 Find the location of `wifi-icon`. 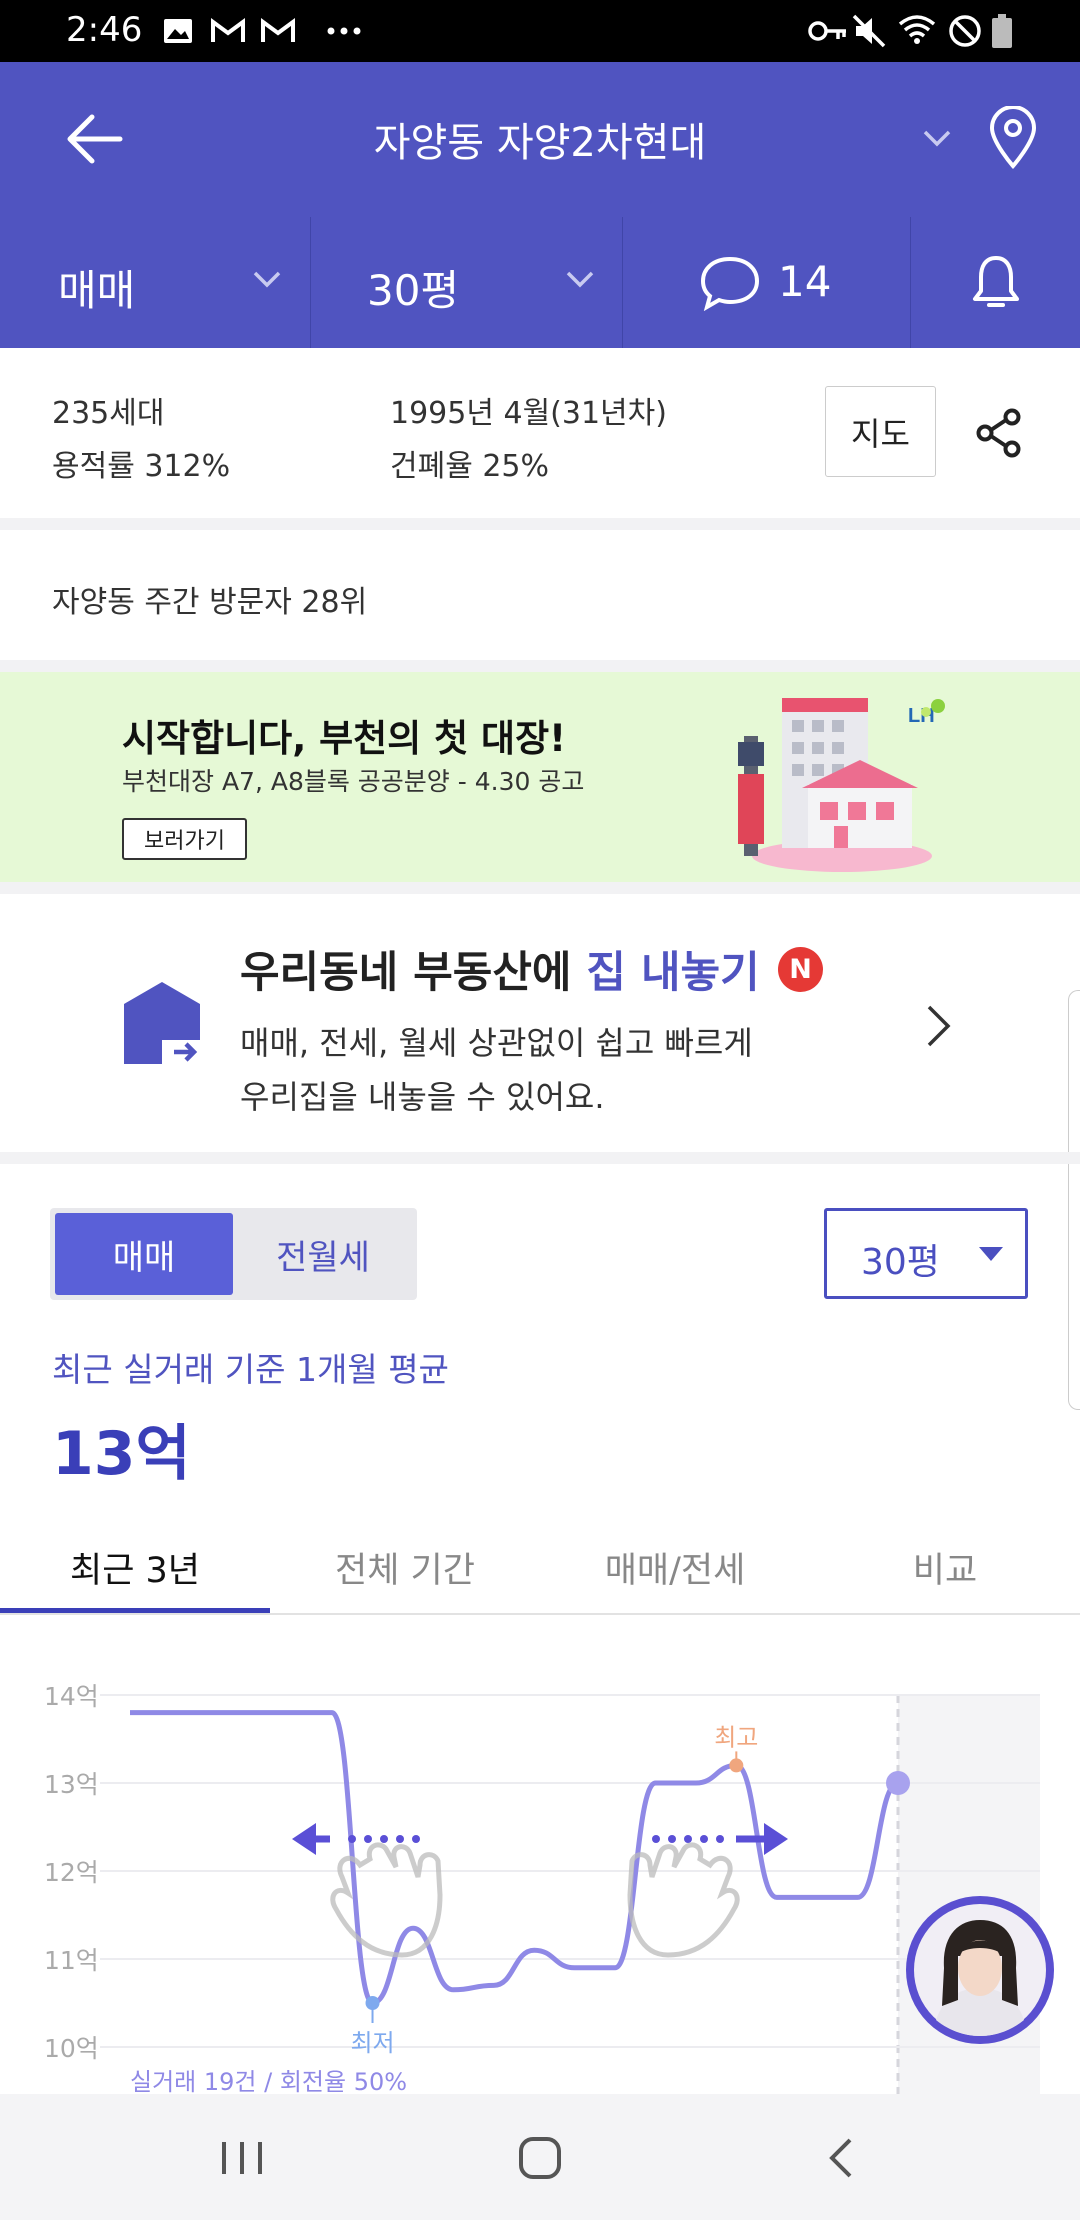

wifi-icon is located at coordinates (917, 29).